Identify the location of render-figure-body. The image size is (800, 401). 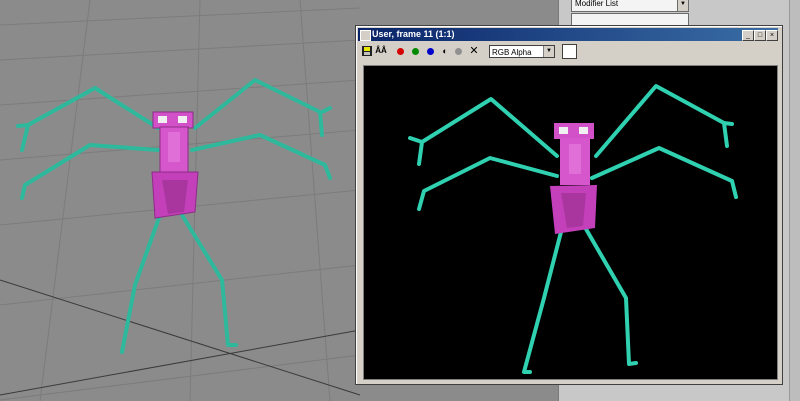
(573, 178).